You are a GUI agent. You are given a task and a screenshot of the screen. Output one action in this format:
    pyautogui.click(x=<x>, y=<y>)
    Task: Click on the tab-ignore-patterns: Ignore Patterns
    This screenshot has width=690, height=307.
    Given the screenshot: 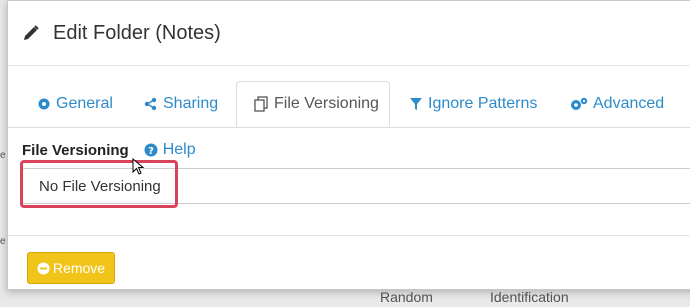 What is the action you would take?
    pyautogui.click(x=473, y=104)
    